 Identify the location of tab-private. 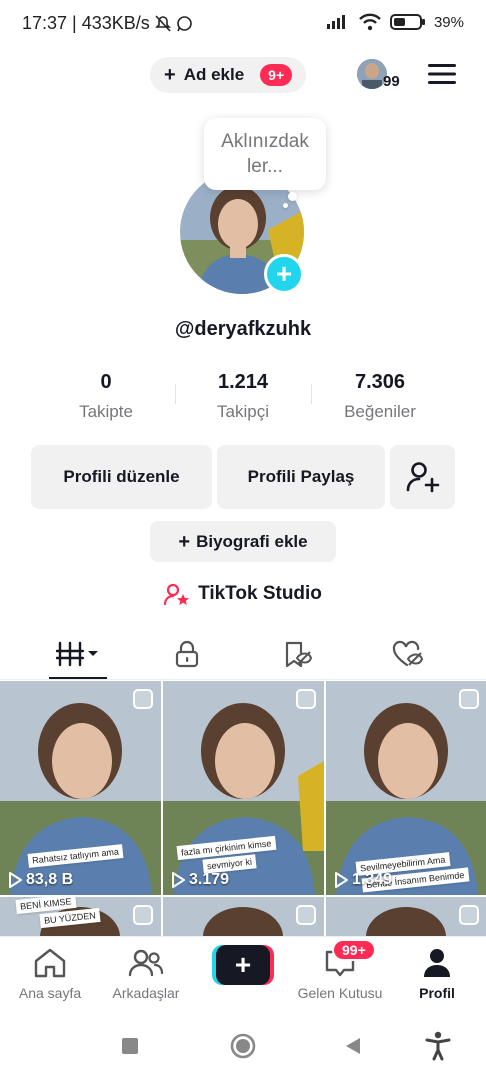
(187, 654).